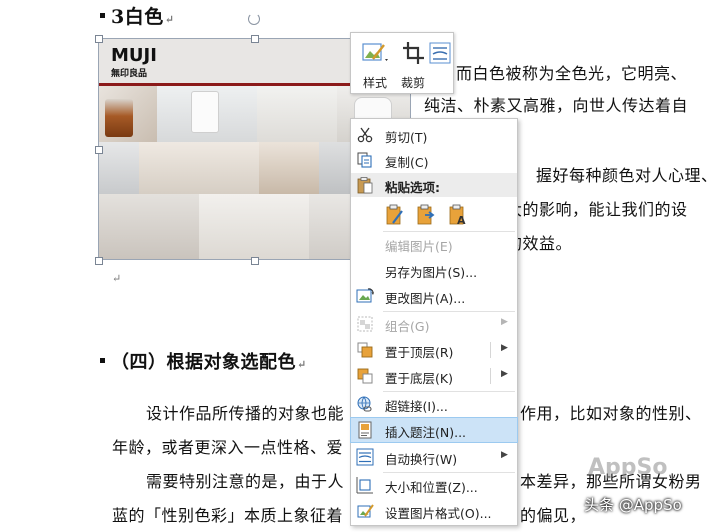 Image resolution: width=720 pixels, height=532 pixels. What do you see at coordinates (597, 209) in the screenshot?
I see `body-line: 大的影响，能让我们的设` at bounding box center [597, 209].